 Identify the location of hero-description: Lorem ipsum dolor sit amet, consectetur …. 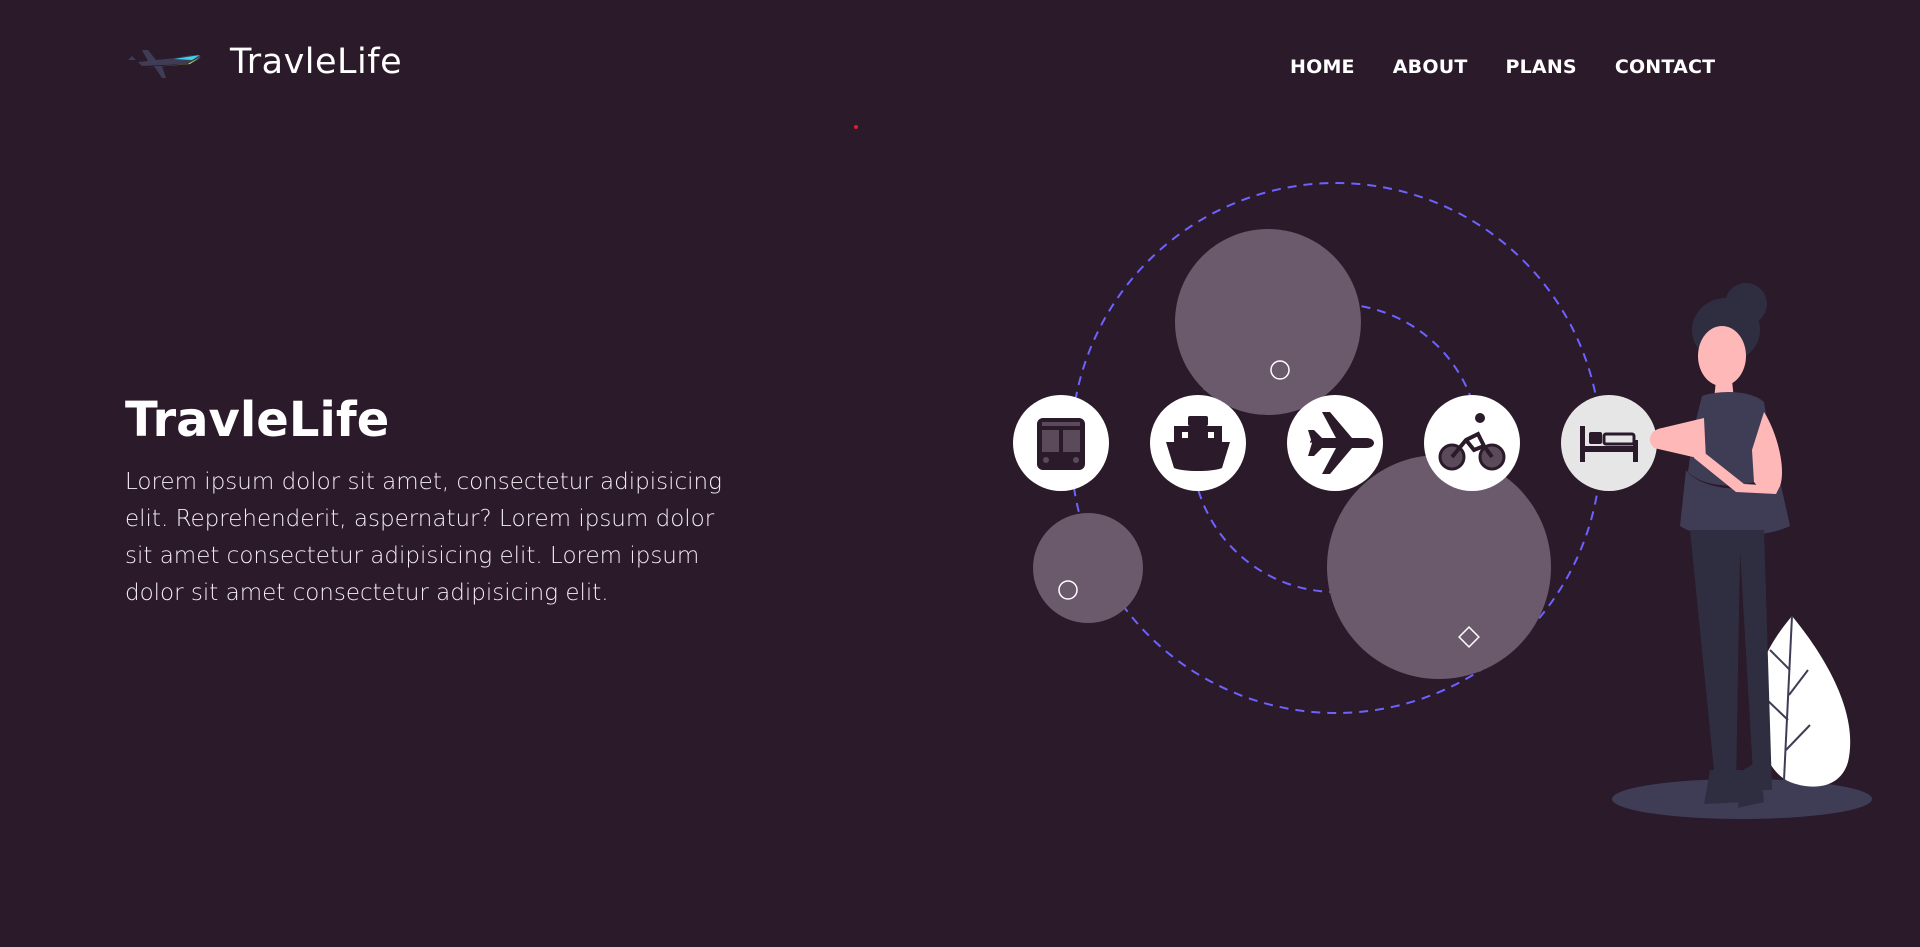
(423, 537).